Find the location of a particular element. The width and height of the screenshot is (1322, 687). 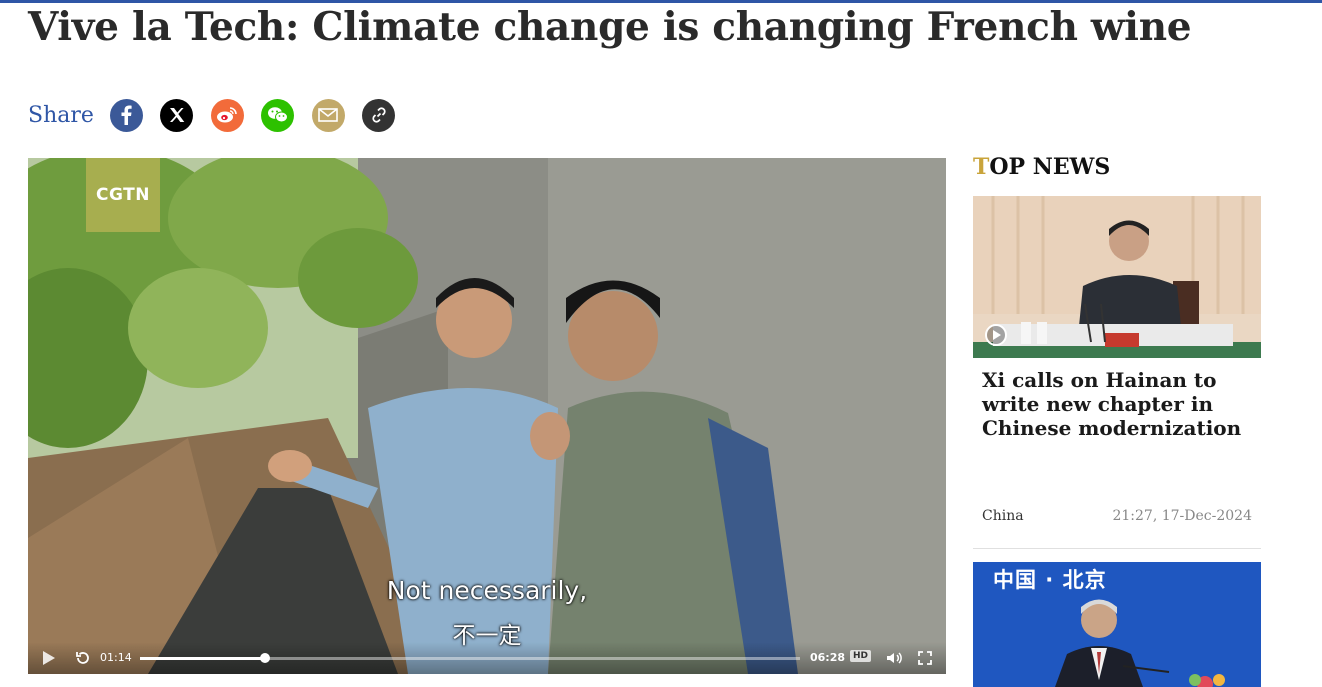

share-label: Share is located at coordinates (61, 115).